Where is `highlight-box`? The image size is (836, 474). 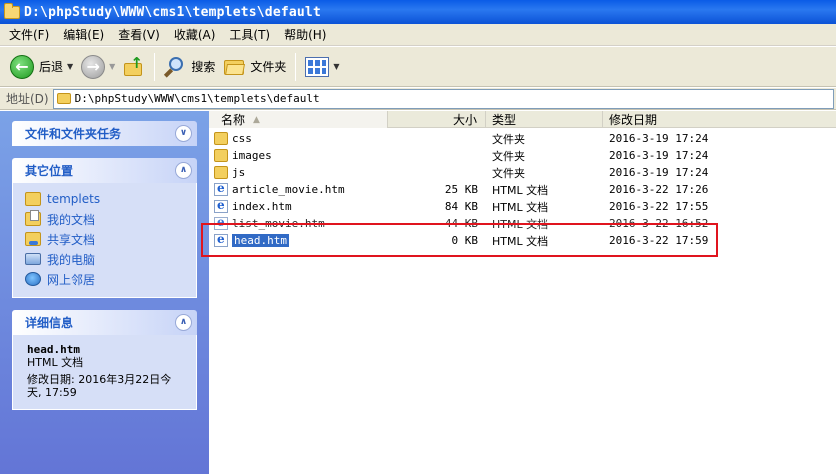 highlight-box is located at coordinates (459, 240).